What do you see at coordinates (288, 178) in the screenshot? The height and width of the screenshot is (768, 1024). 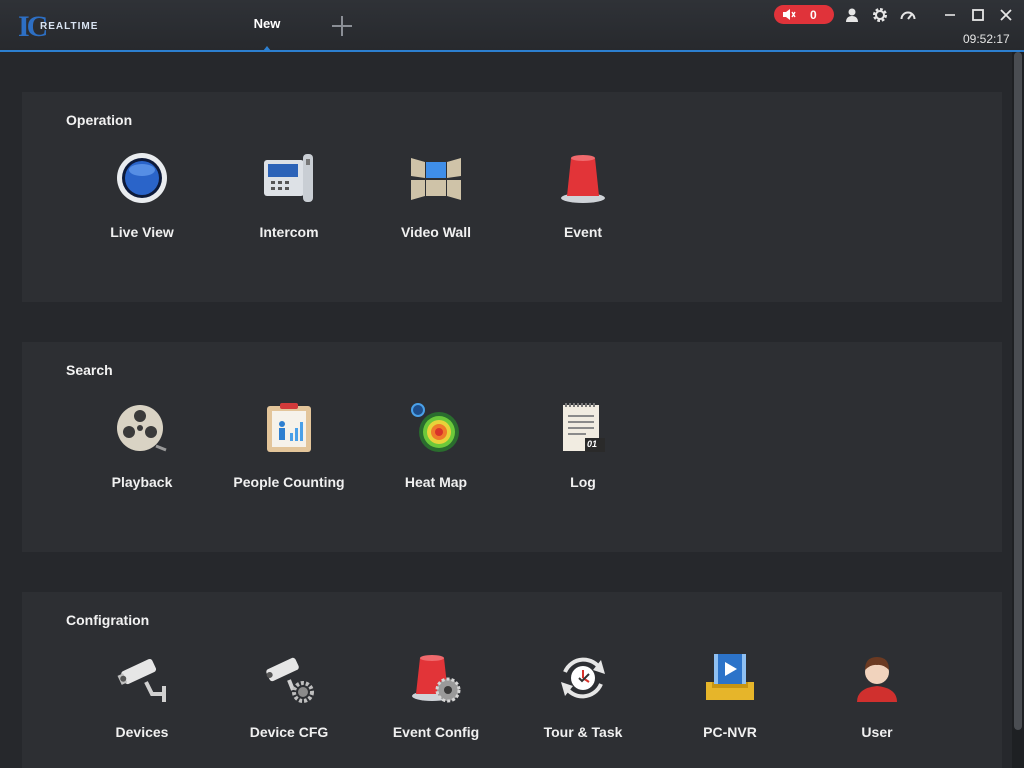 I see `intercom-icon` at bounding box center [288, 178].